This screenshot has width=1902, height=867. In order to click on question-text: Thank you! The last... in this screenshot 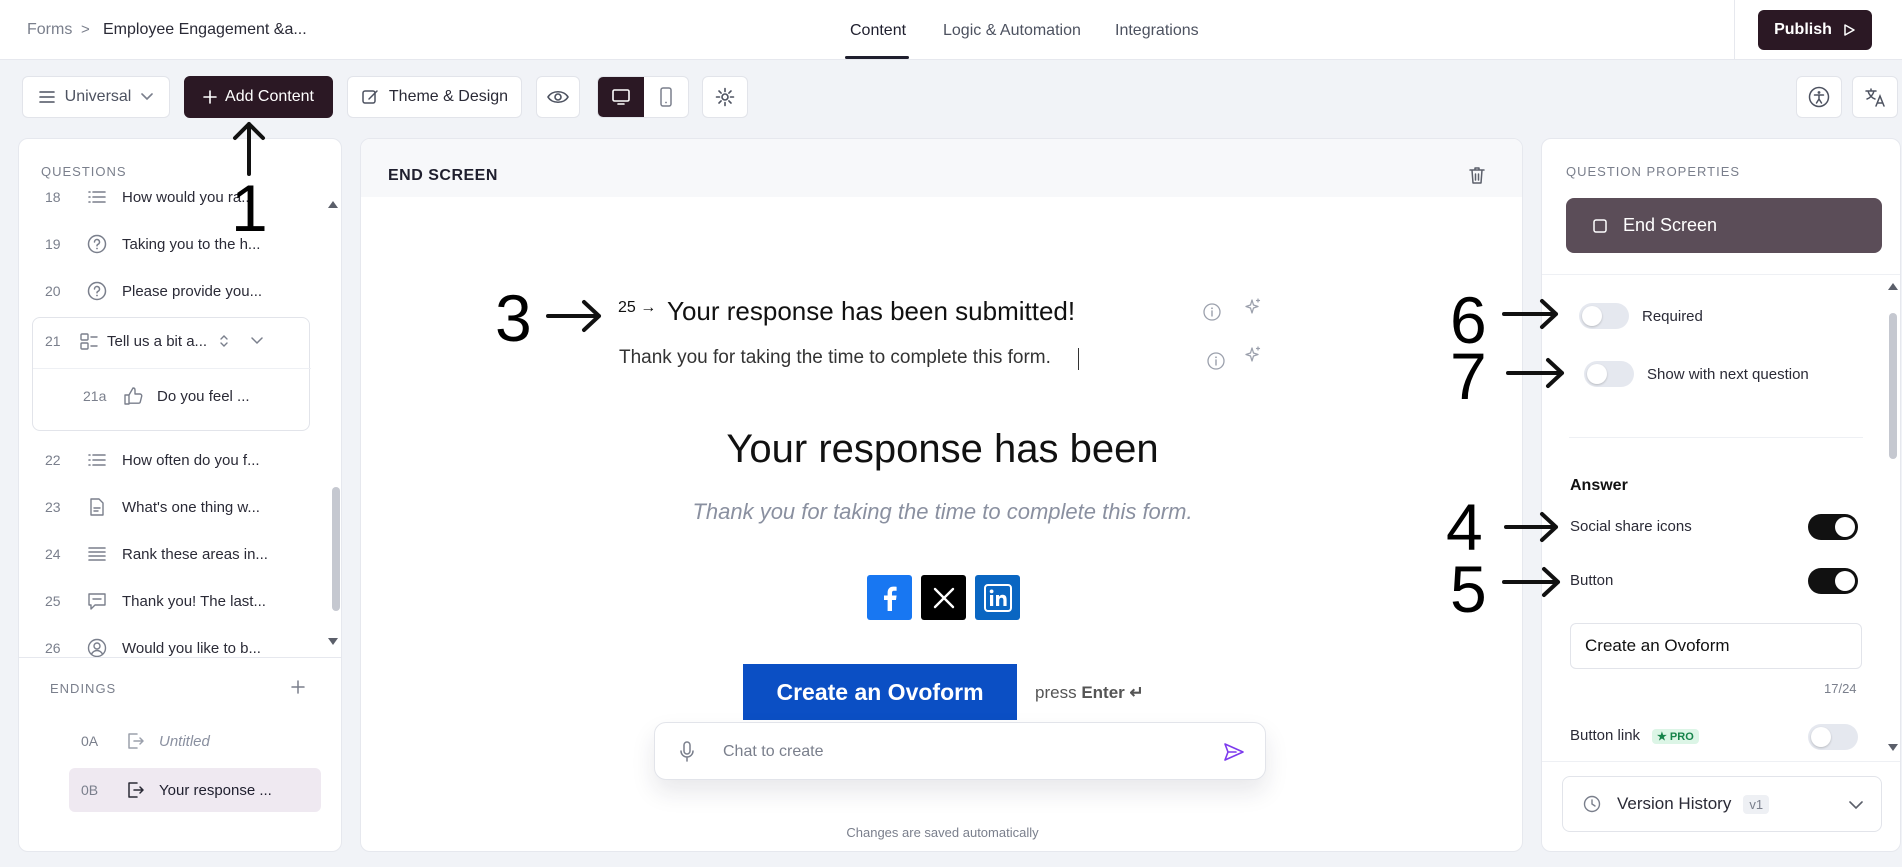, I will do `click(194, 601)`.